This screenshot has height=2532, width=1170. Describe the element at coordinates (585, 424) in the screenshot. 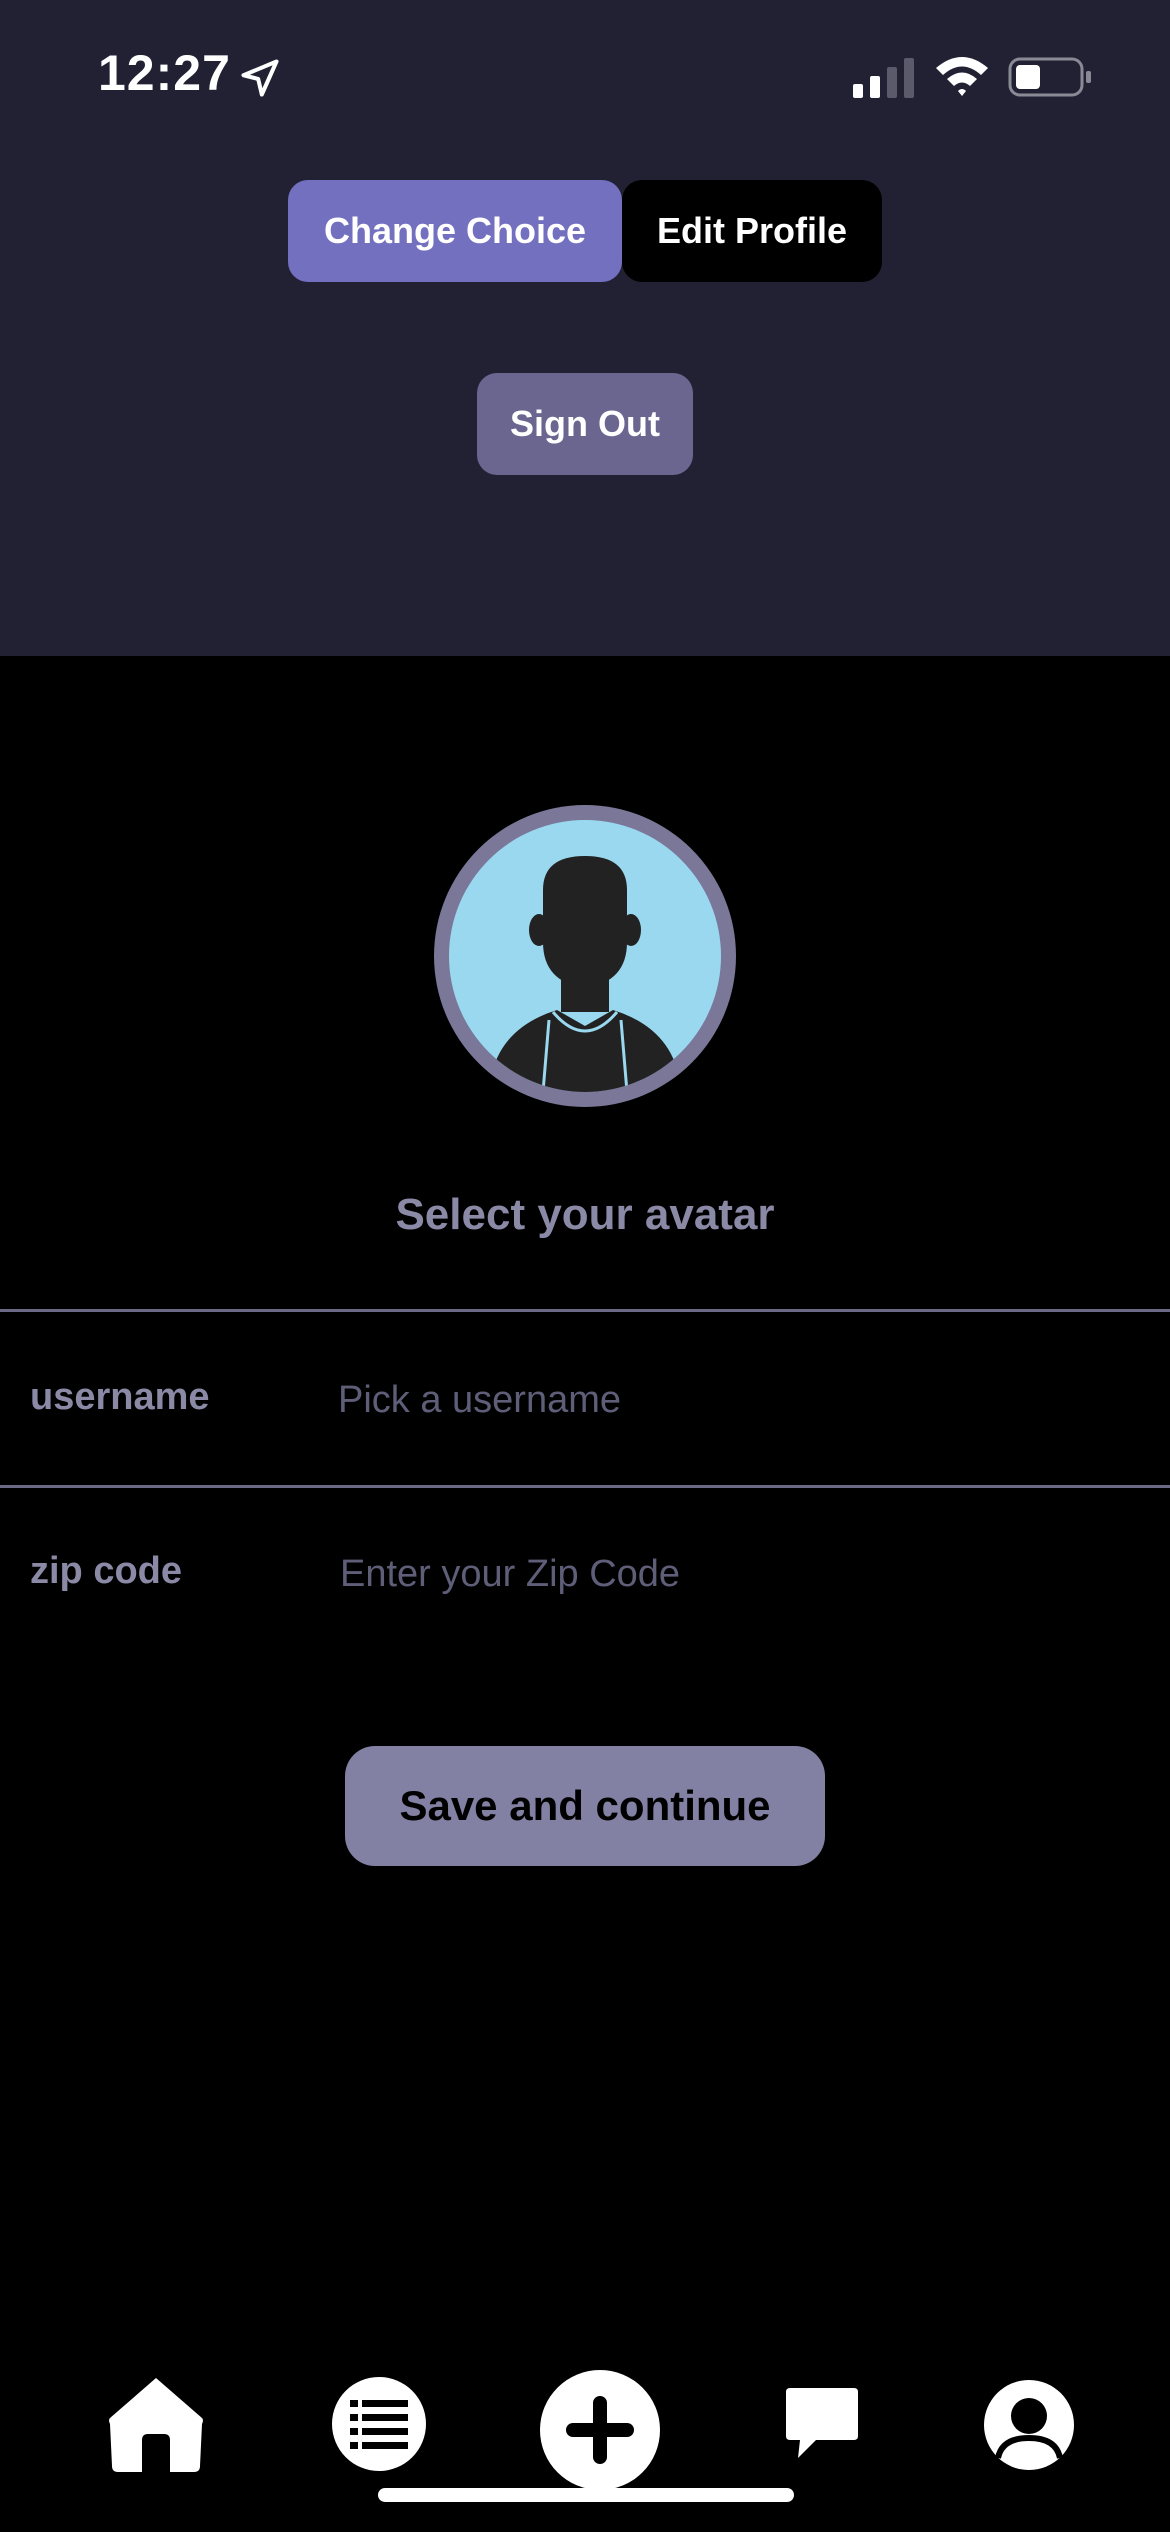

I see `sign-out-button: Sign Out` at that location.